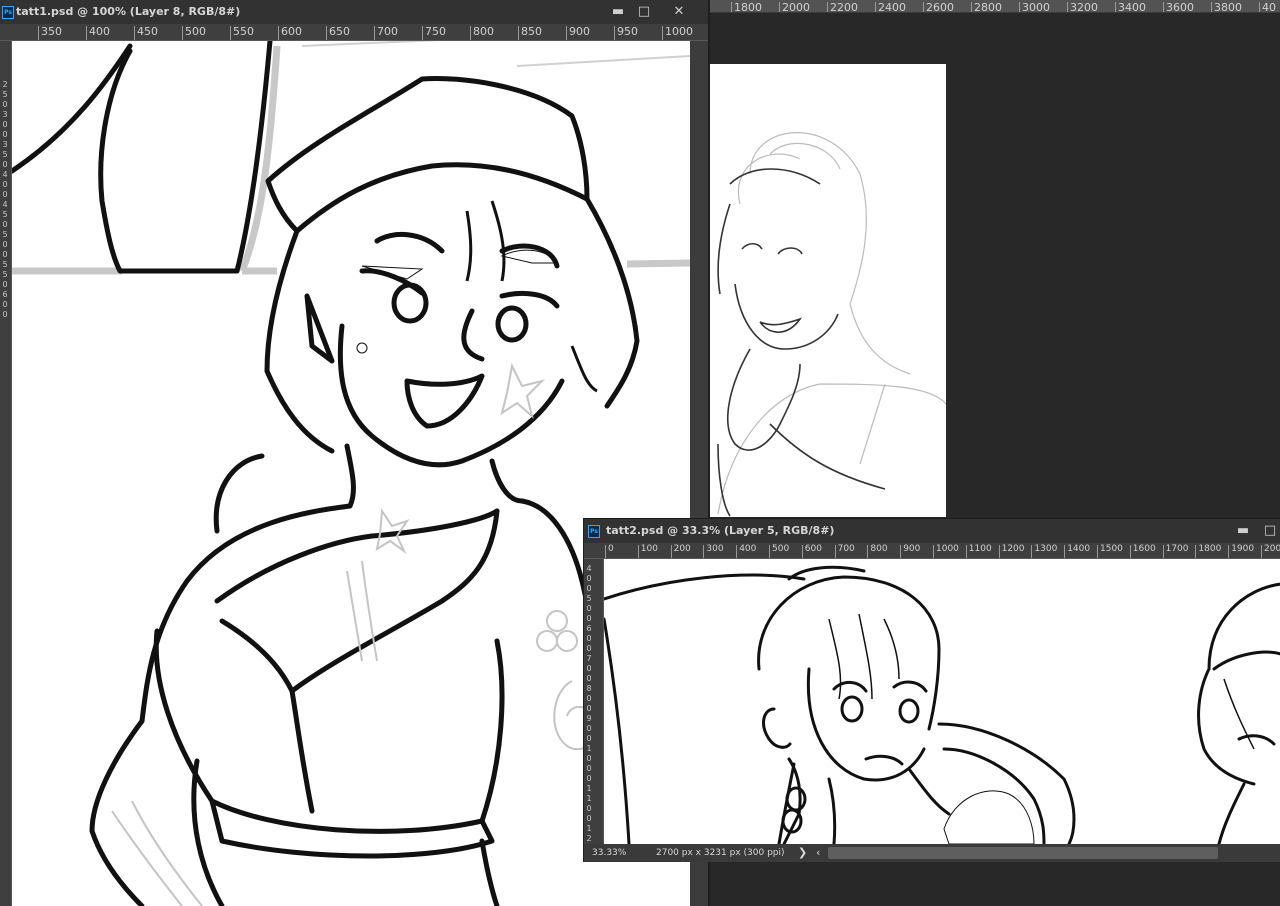 The image size is (1280, 906). What do you see at coordinates (879, 549) in the screenshot?
I see `window2-ruler-tick-label: 800` at bounding box center [879, 549].